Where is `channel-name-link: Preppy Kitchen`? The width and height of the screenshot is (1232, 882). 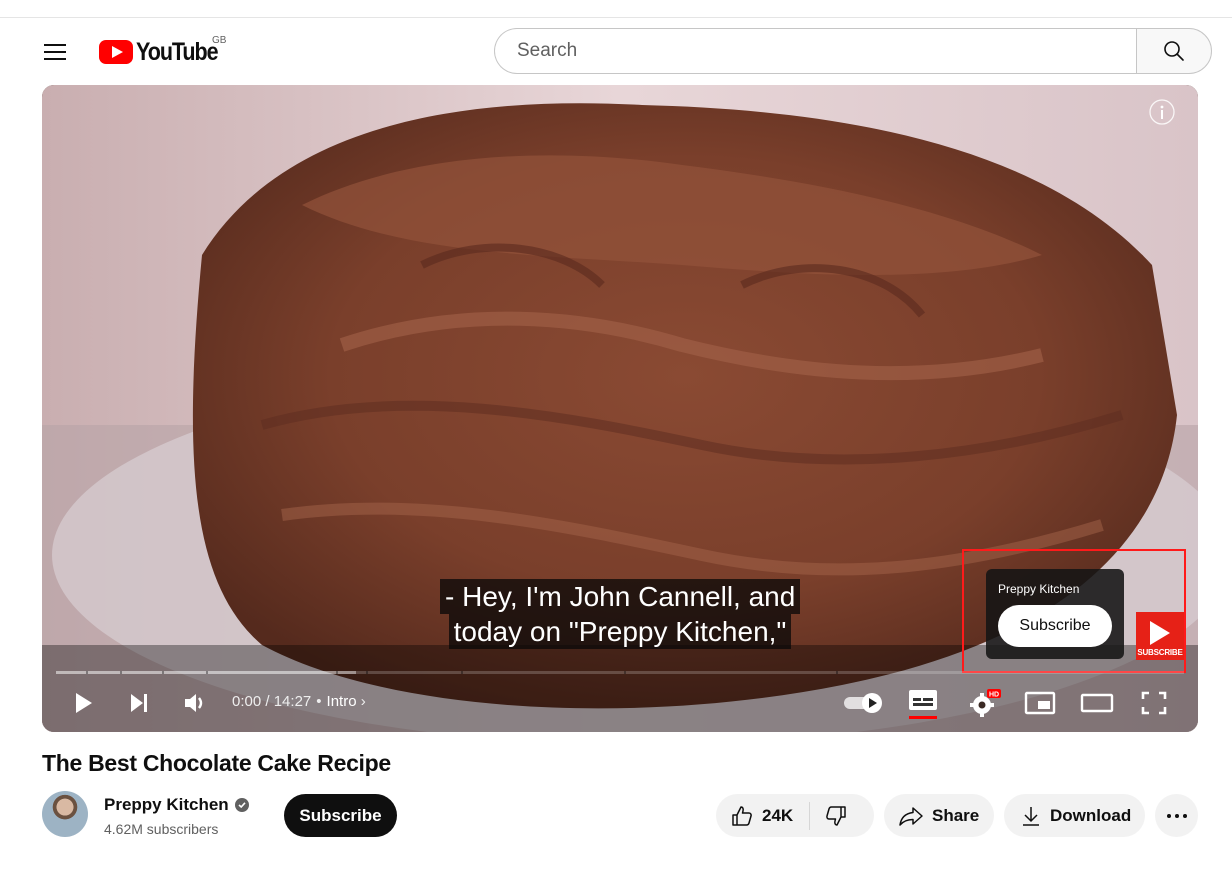
channel-name-link: Preppy Kitchen is located at coordinates (176, 805).